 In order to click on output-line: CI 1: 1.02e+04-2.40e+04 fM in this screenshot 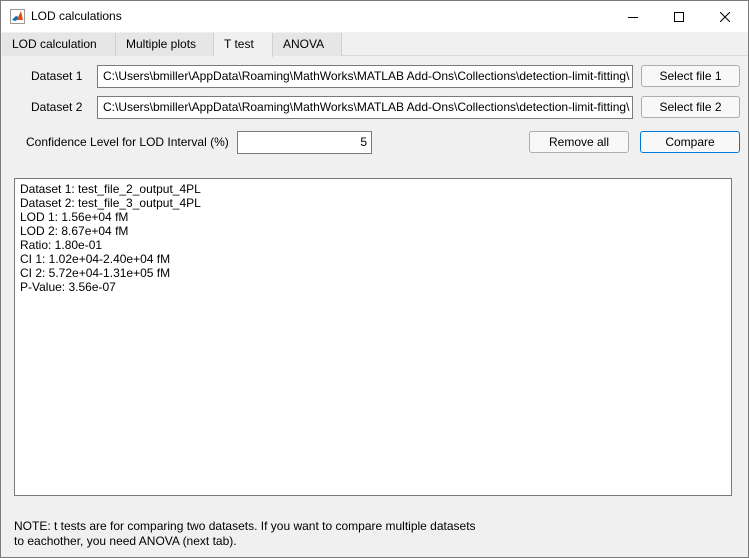, I will do `click(95, 259)`.